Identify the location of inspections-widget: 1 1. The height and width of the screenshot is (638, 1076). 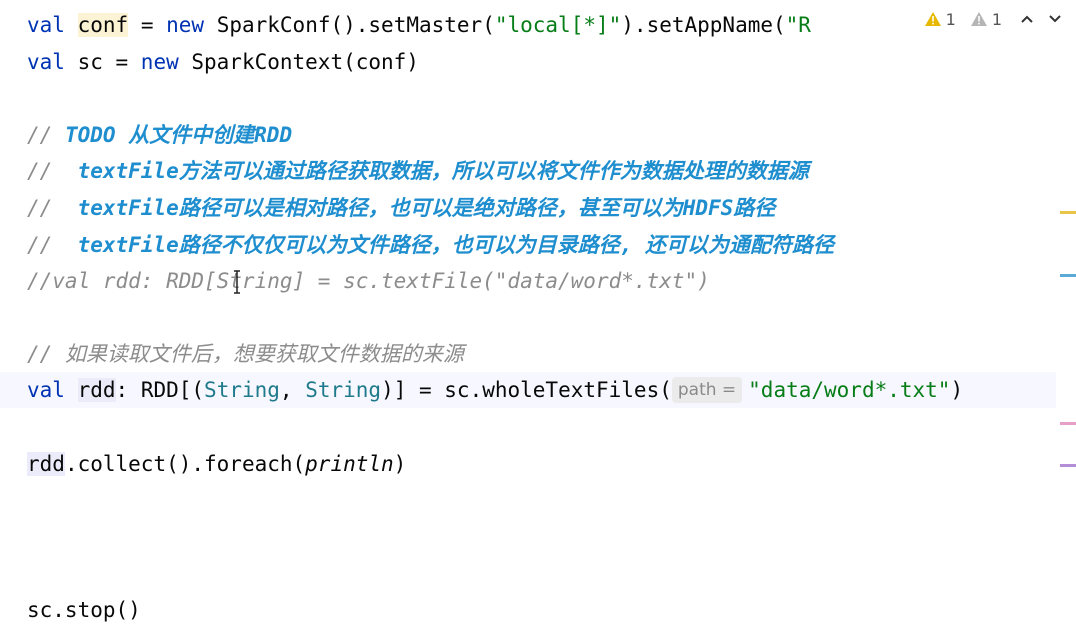
(989, 19).